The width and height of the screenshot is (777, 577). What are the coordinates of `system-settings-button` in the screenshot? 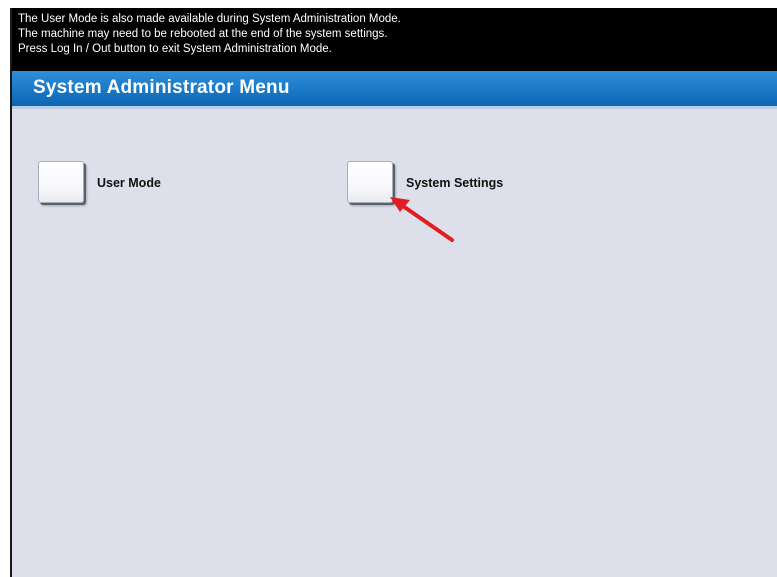 It's located at (370, 182).